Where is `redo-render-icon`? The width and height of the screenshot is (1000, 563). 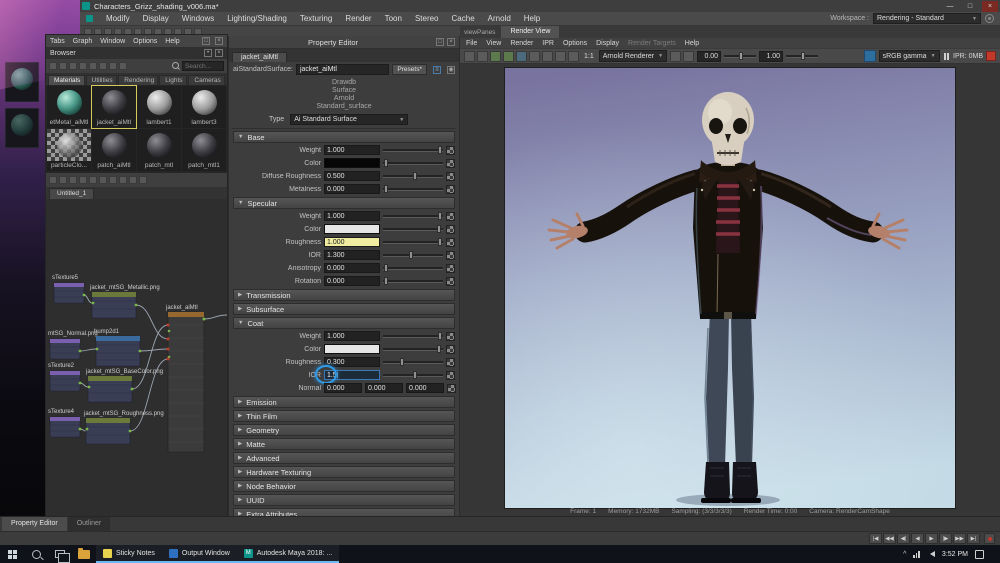 redo-render-icon is located at coordinates (495, 56).